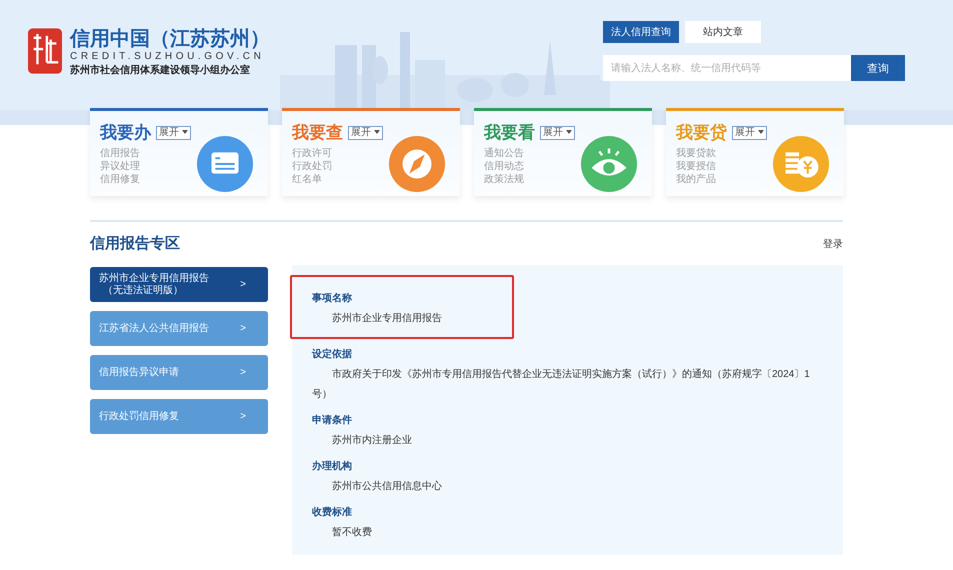 The width and height of the screenshot is (953, 570). I want to click on card-title: 我要办, so click(125, 133).